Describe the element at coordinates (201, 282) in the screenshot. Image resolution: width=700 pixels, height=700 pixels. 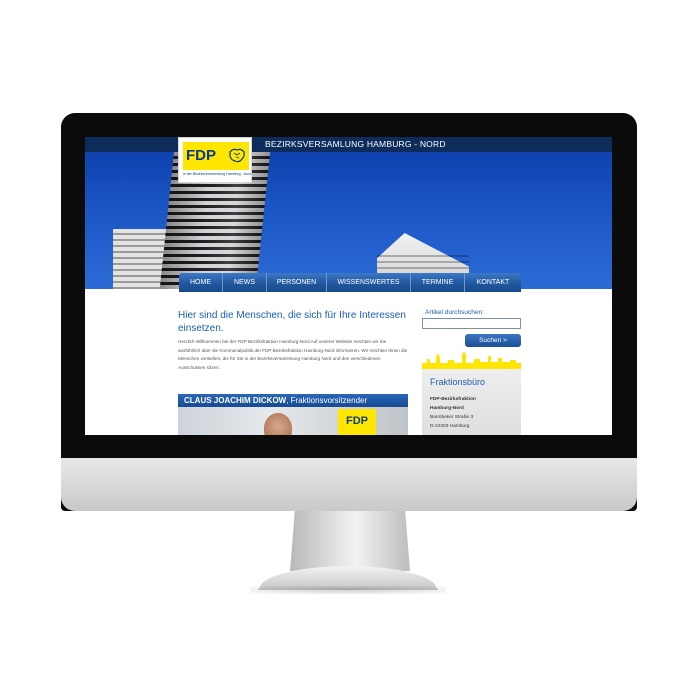
I see `nav-item-home: HOME` at that location.